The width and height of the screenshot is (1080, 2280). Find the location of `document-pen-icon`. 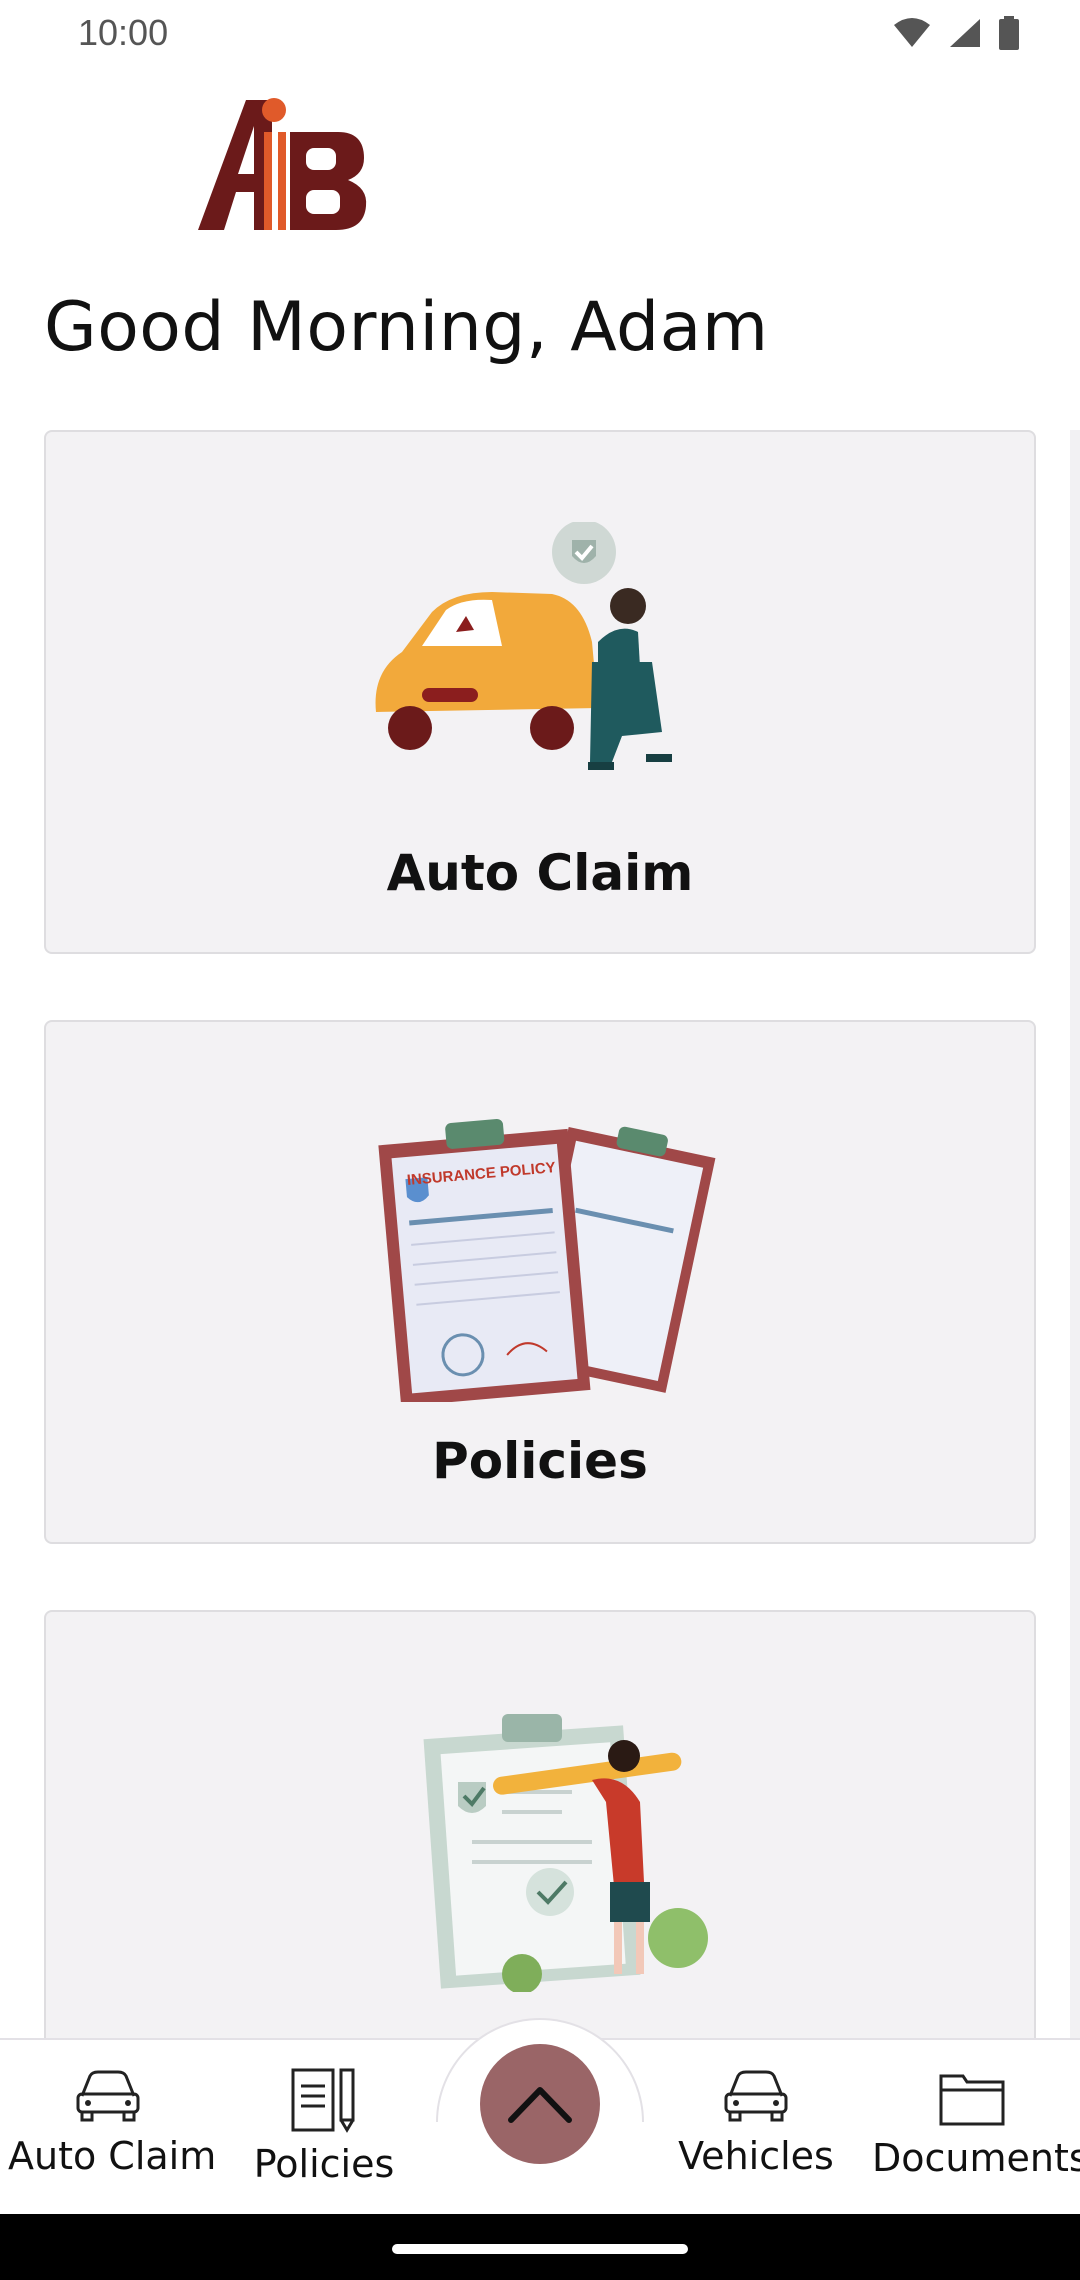

document-pen-icon is located at coordinates (323, 2100).